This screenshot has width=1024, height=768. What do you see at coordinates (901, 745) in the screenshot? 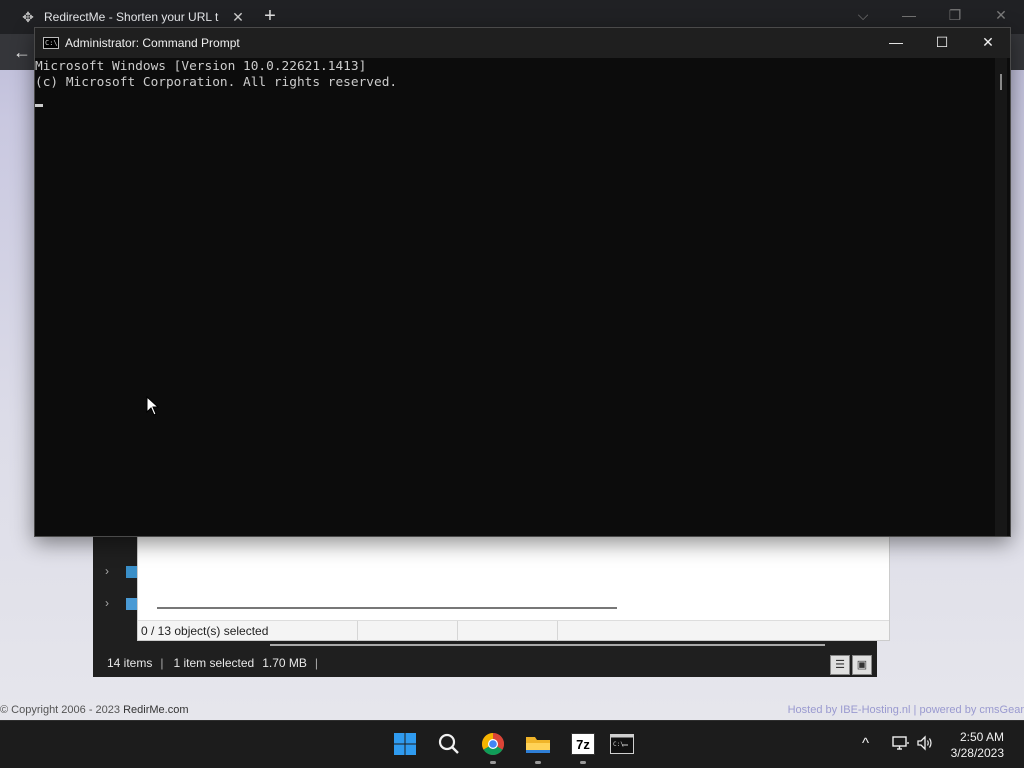
I see `network-icon` at bounding box center [901, 745].